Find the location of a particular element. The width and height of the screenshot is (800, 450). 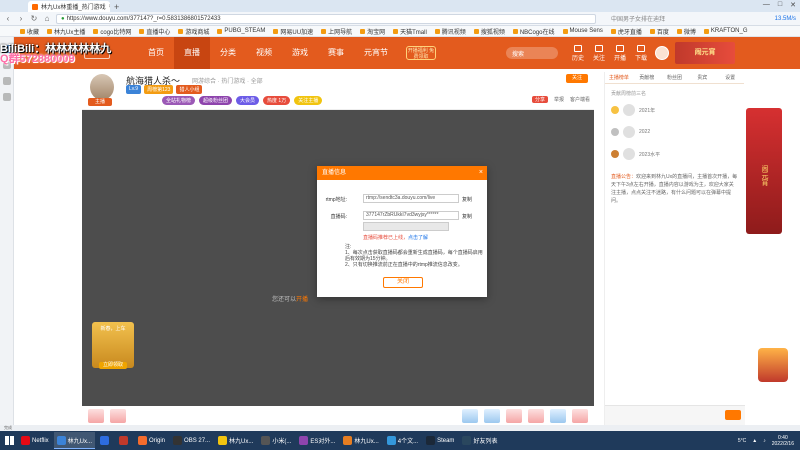

bookmark: KRAFTON_G is located at coordinates (725, 31).